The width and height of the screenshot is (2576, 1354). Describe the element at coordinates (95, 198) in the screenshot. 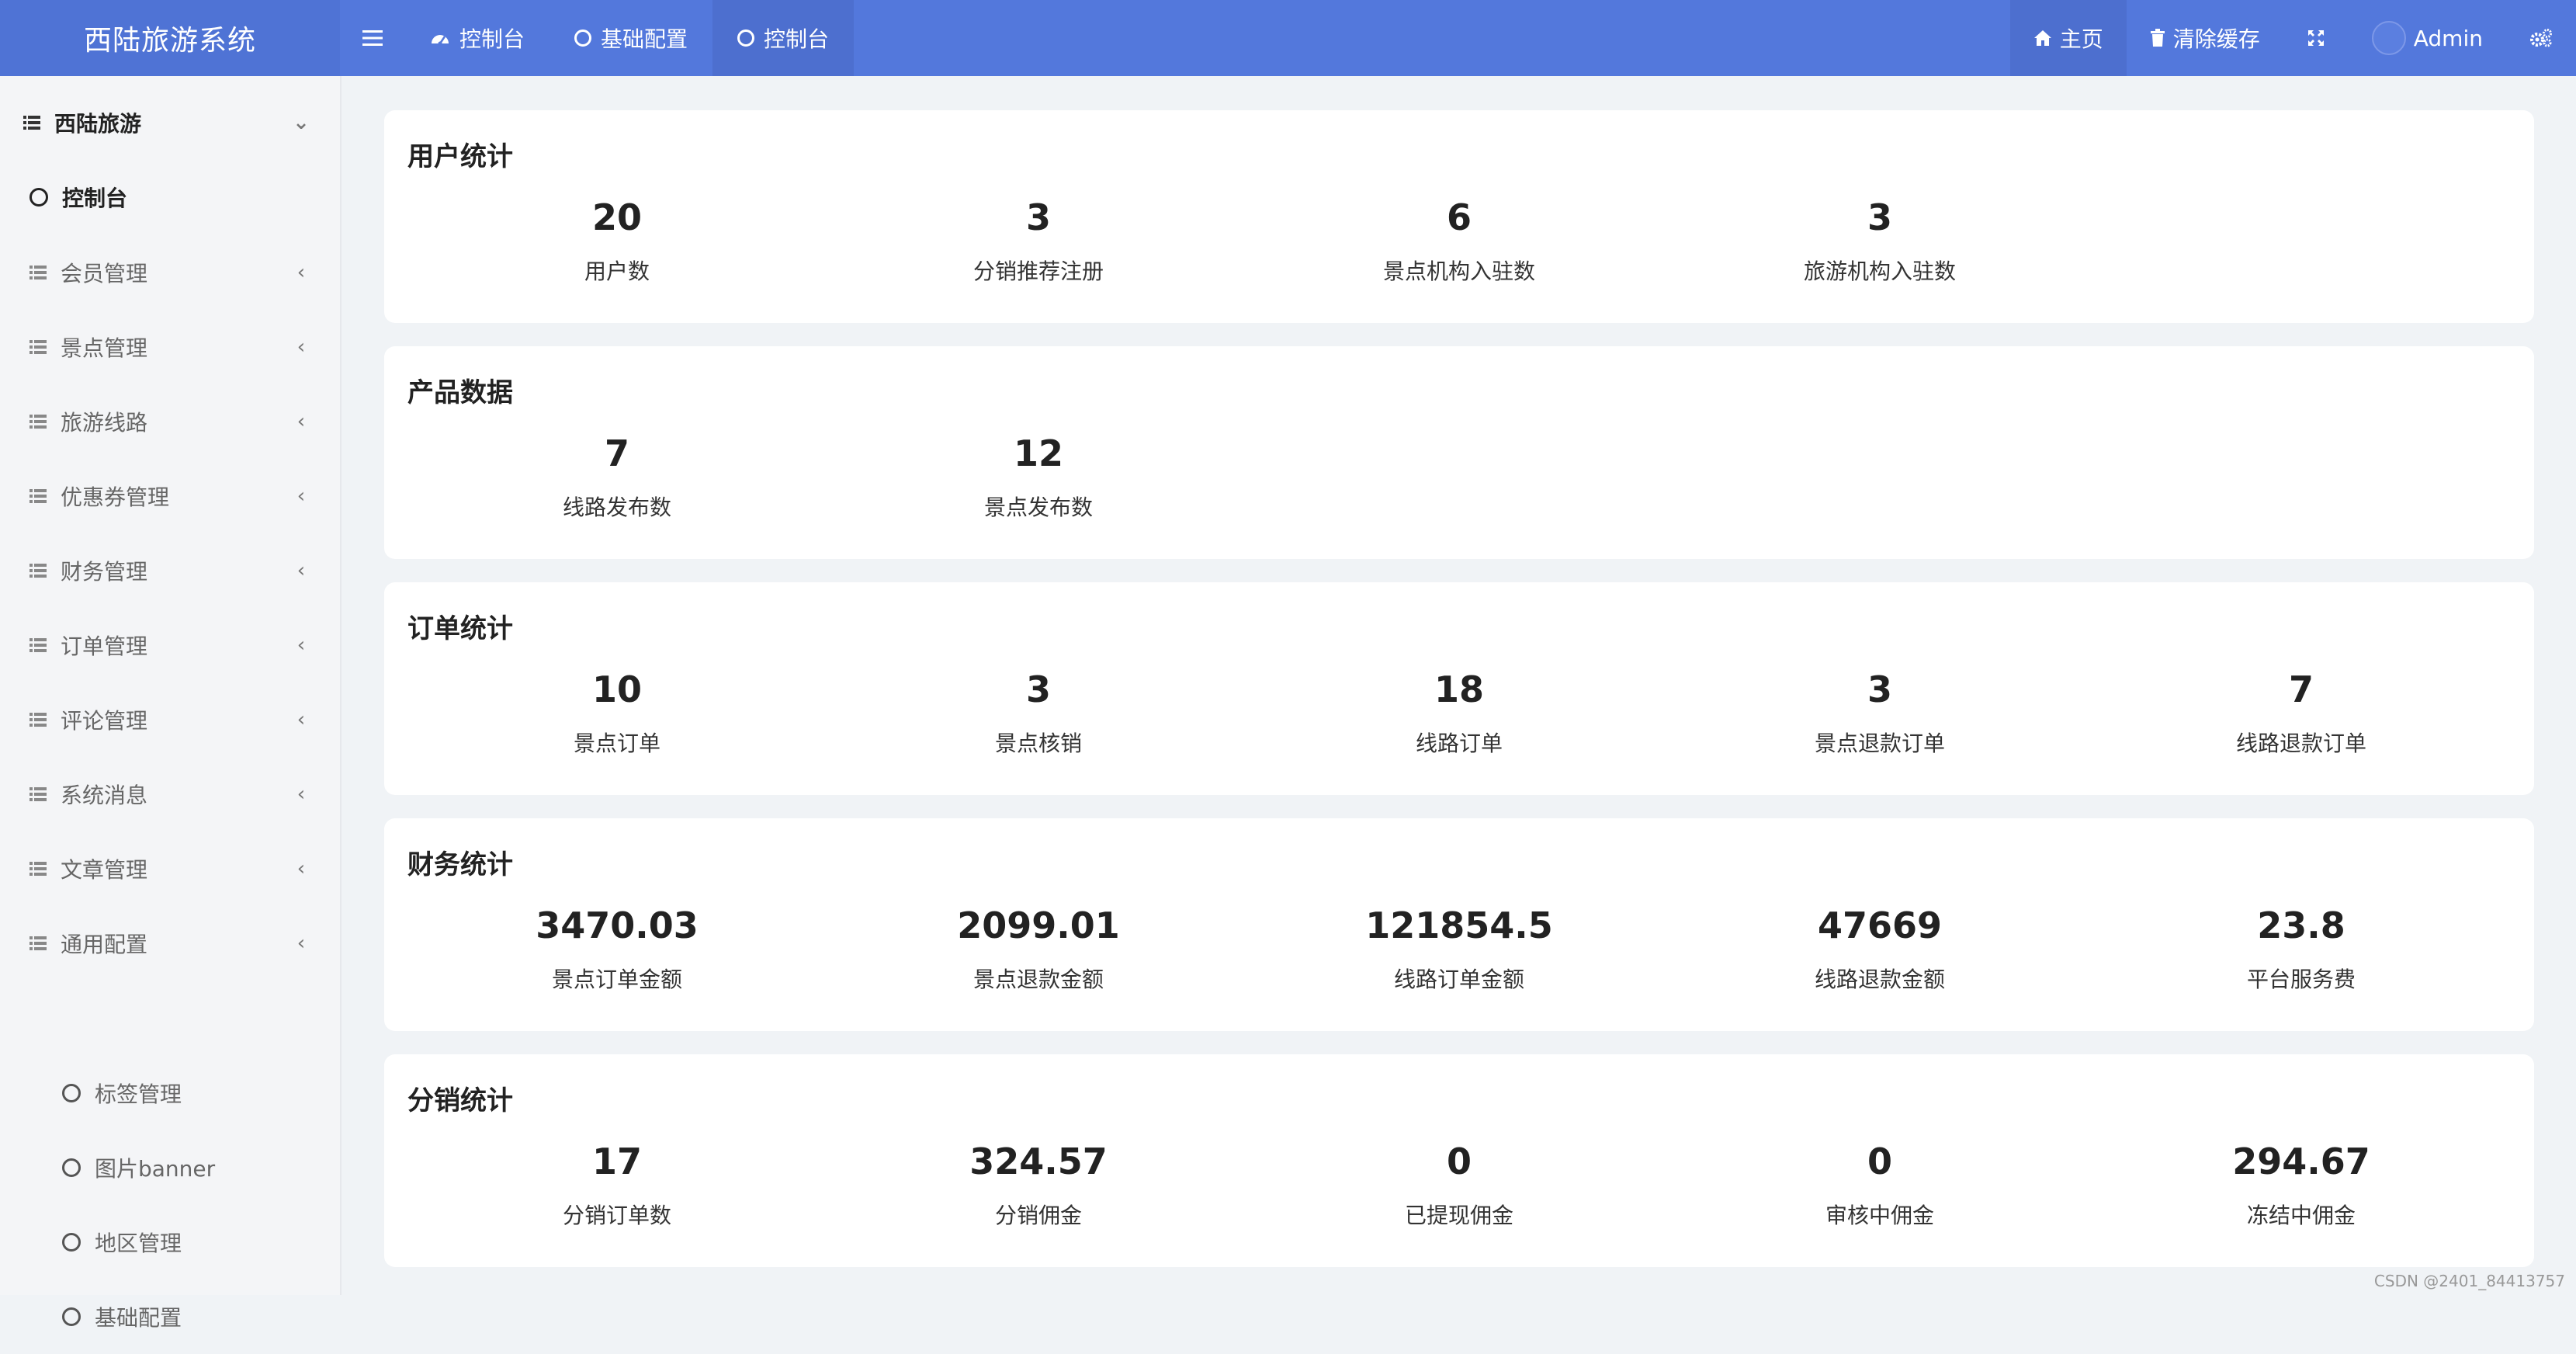

I see `sidebar-item-label: 控制台` at that location.